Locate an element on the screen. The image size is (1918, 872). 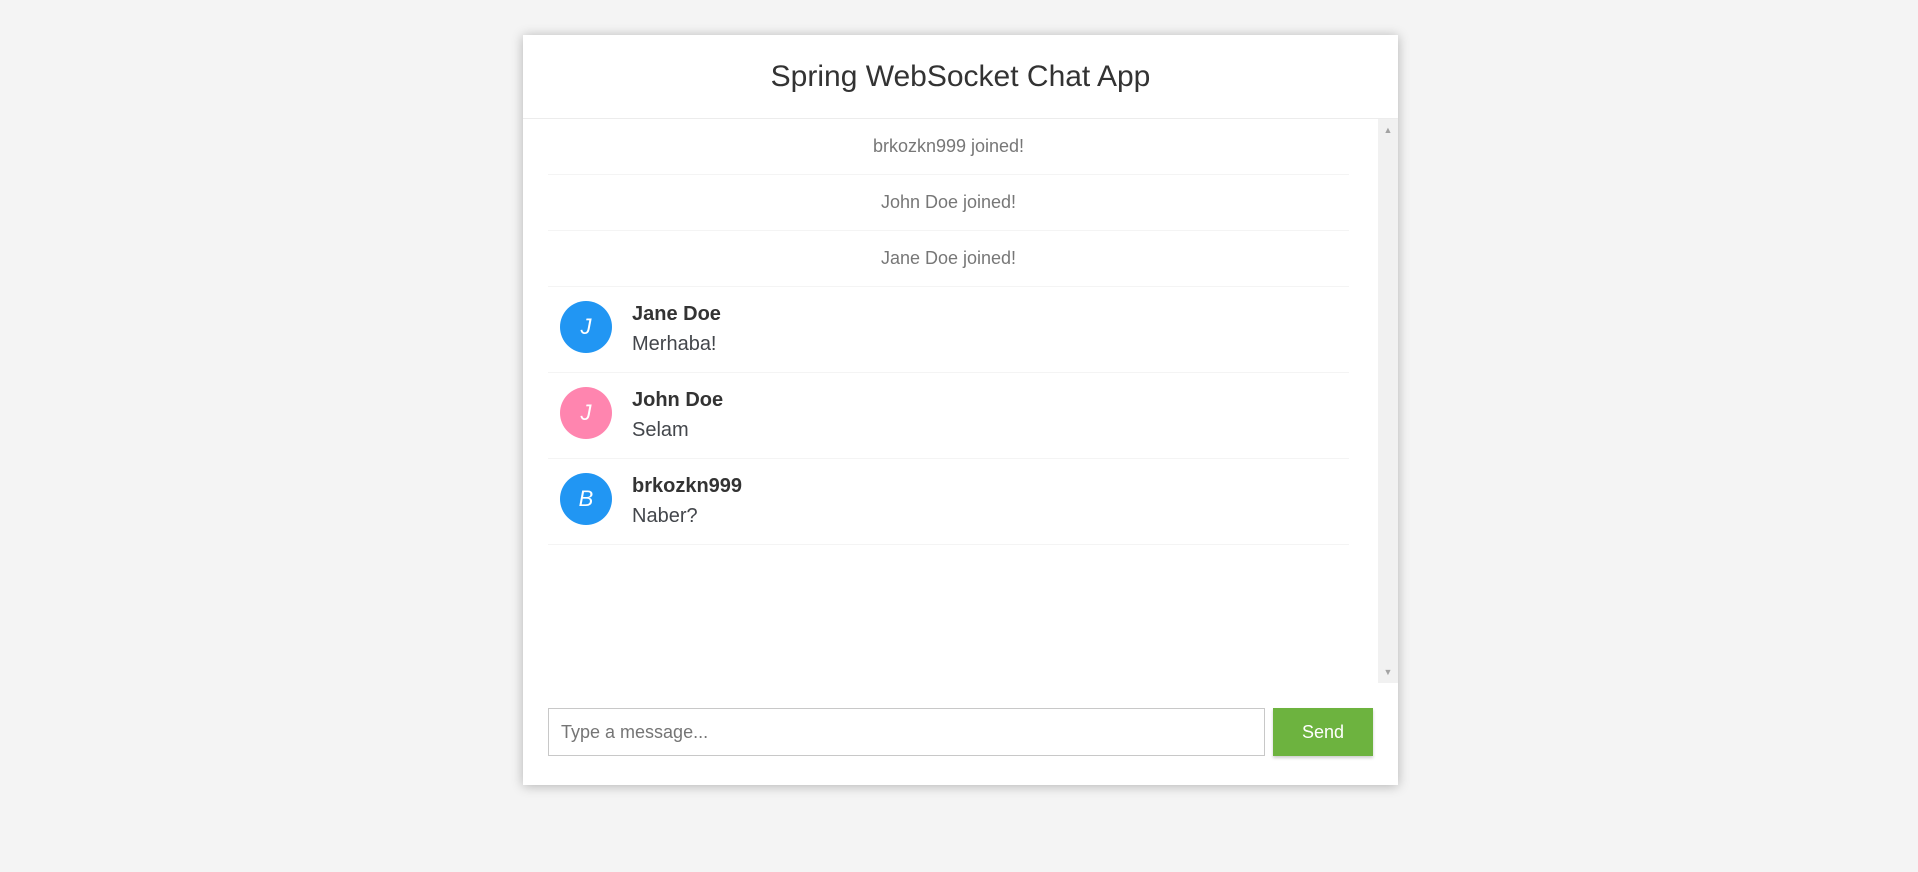
message-scrollbar: ▲ ▼ is located at coordinates (1388, 401).